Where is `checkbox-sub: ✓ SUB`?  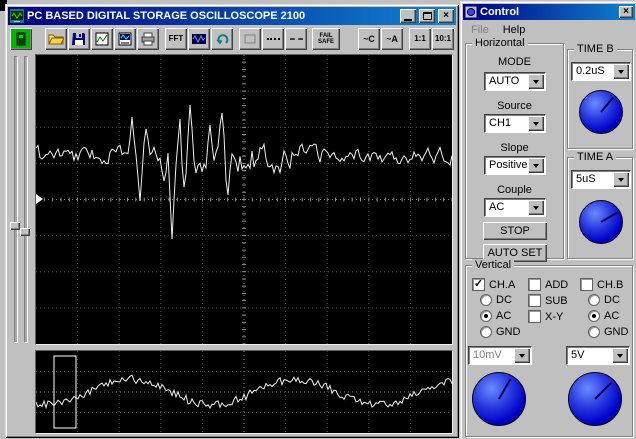
checkbox-sub: ✓ SUB is located at coordinates (548, 300).